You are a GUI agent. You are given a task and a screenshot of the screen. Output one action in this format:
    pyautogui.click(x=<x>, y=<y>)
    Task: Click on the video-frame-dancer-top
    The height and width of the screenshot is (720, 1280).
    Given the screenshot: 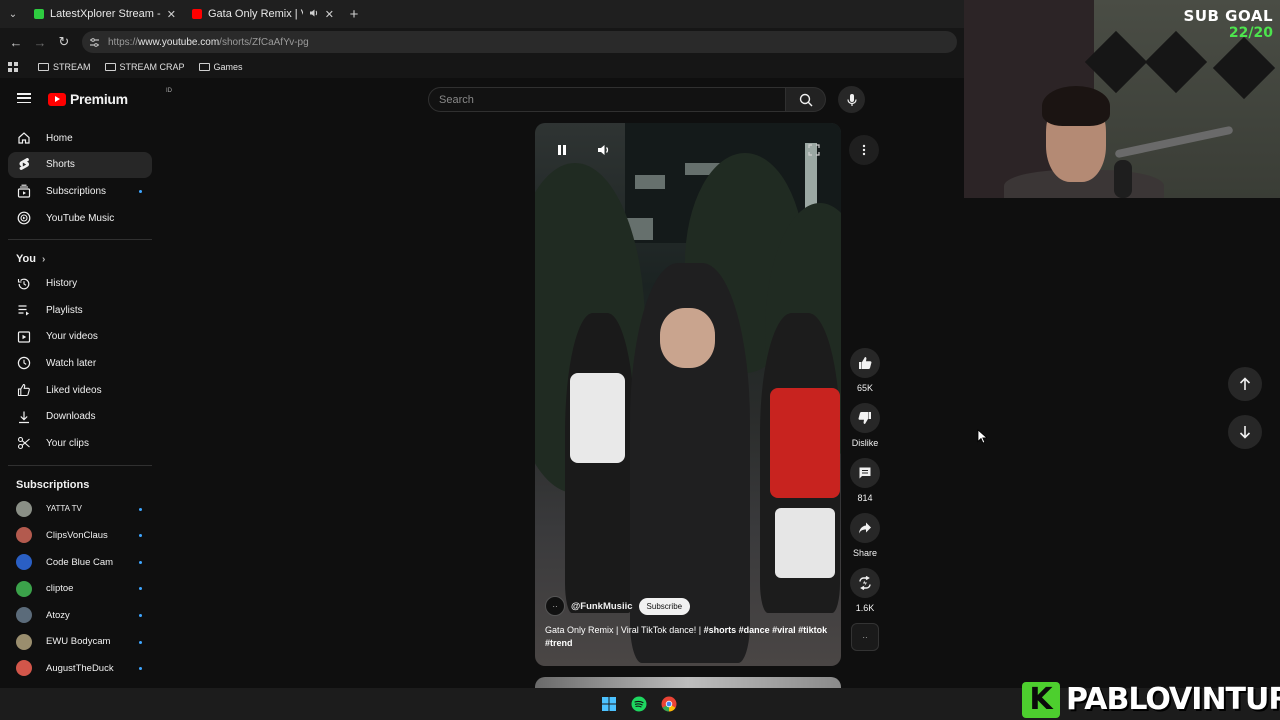 What is the action you would take?
    pyautogui.click(x=597, y=418)
    